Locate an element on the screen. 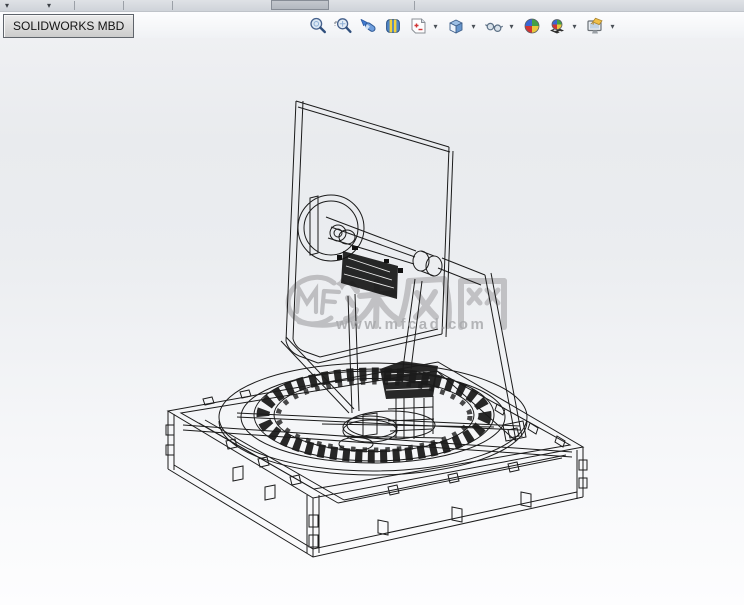  monitor-pencil-icon is located at coordinates (594, 25).